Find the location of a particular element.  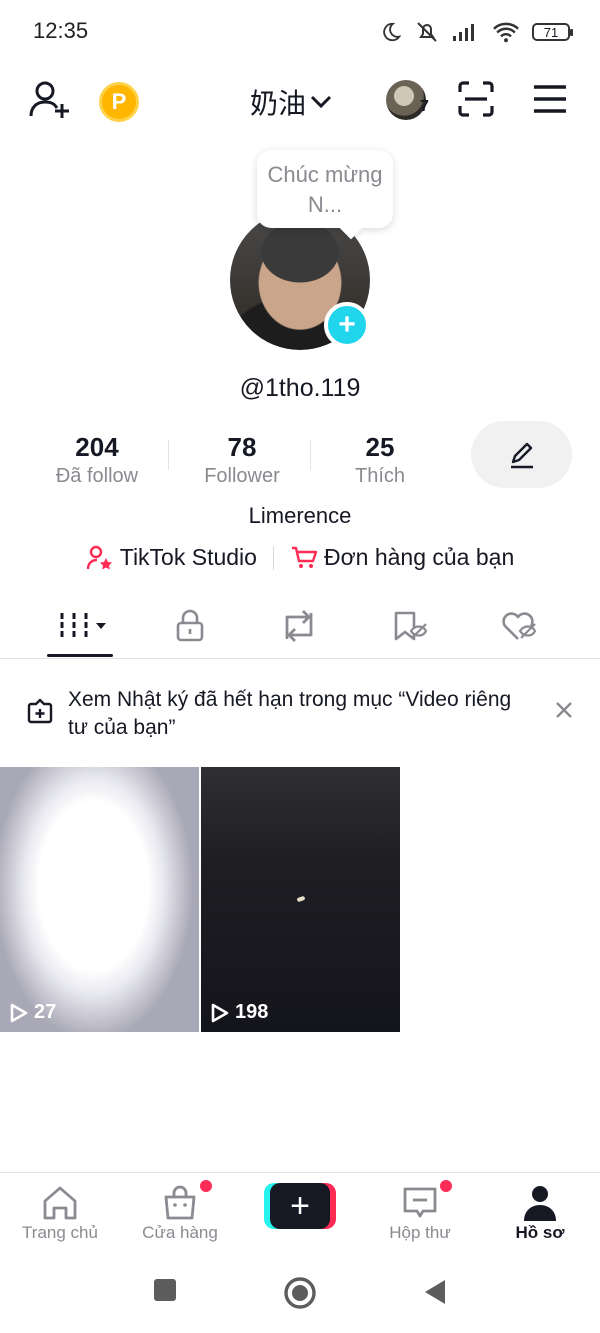

tab-private is located at coordinates (190, 626).